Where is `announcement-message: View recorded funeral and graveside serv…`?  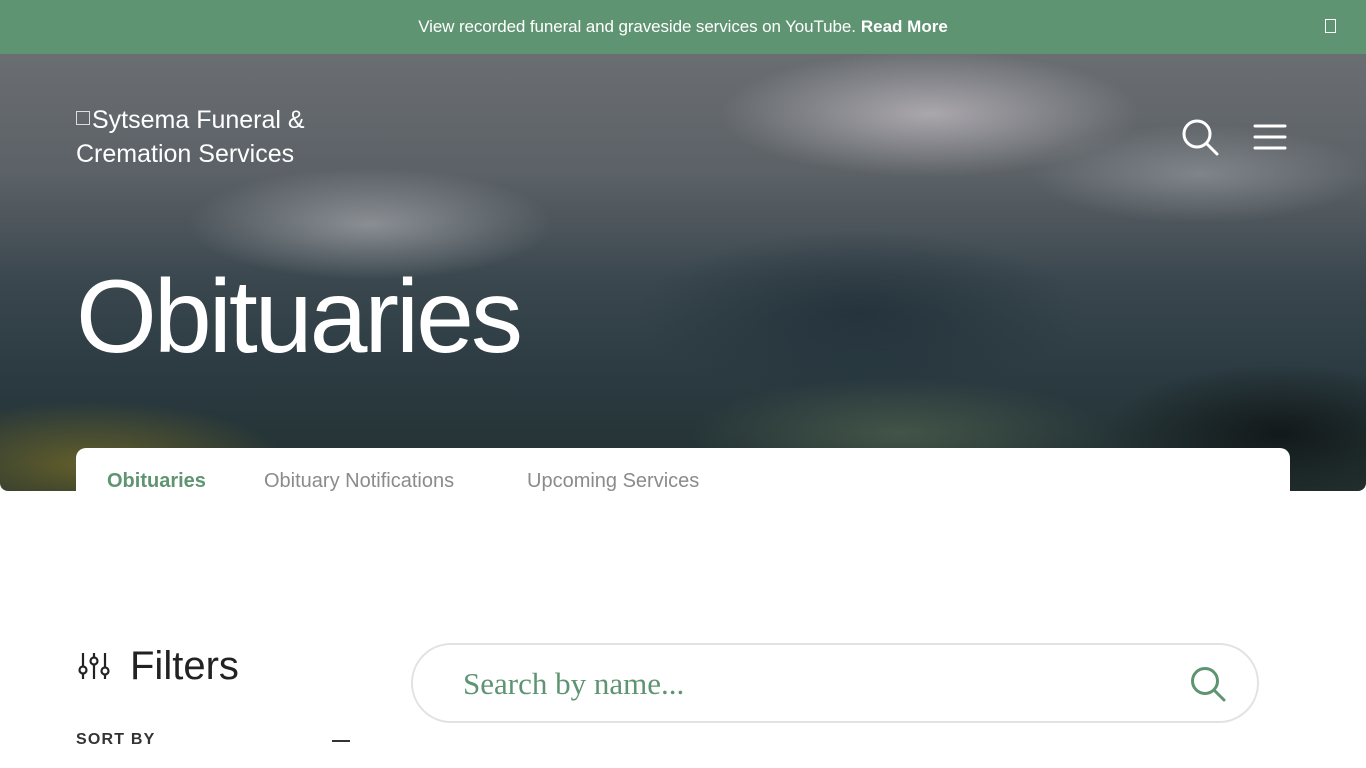 announcement-message: View recorded funeral and graveside serv… is located at coordinates (637, 26).